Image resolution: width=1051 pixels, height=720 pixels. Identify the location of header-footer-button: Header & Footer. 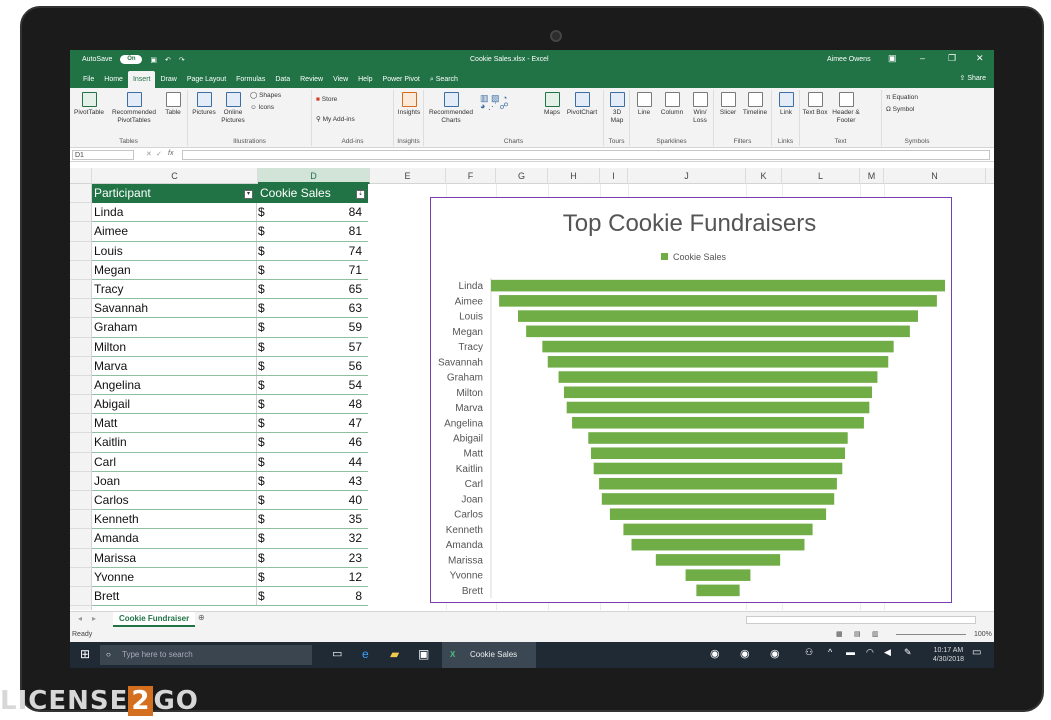
(846, 108).